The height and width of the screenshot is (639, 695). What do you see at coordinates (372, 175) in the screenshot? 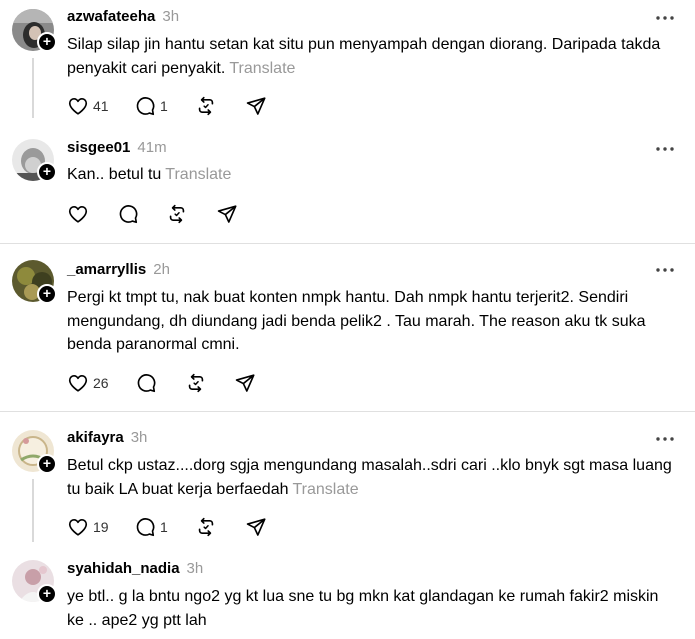
I see `post-text: Kan.. betul tu Translate` at bounding box center [372, 175].